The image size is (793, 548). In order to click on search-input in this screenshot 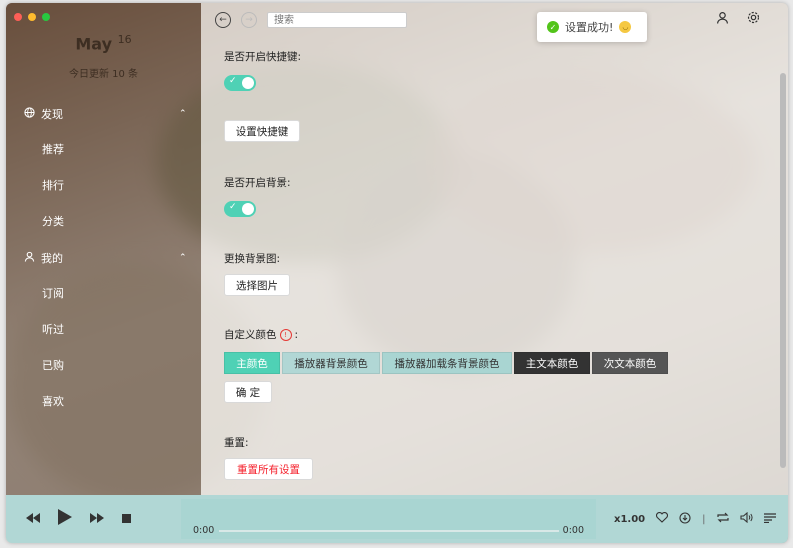, I will do `click(337, 20)`.